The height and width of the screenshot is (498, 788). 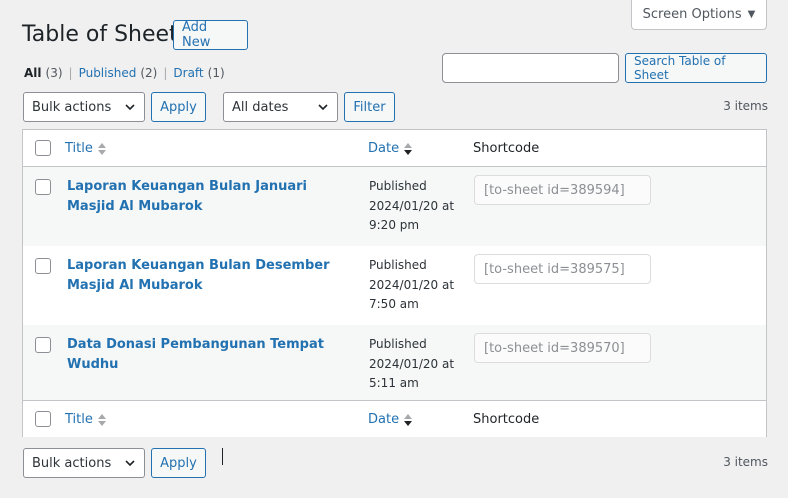 I want to click on filter-button: Filter, so click(x=369, y=107).